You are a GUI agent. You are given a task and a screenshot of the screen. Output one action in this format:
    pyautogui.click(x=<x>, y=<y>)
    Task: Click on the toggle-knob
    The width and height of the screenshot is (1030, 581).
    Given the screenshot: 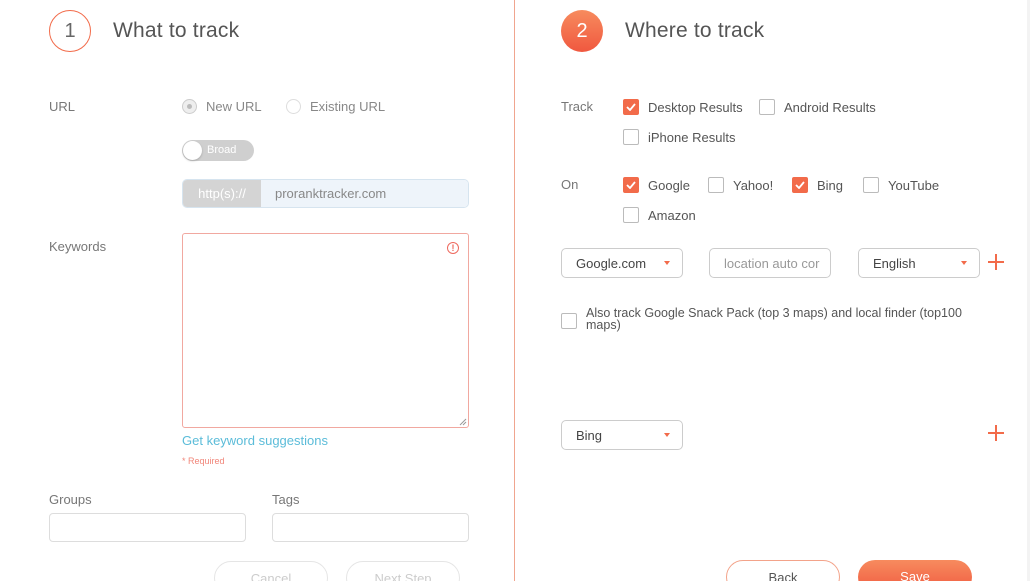 What is the action you would take?
    pyautogui.click(x=192, y=150)
    